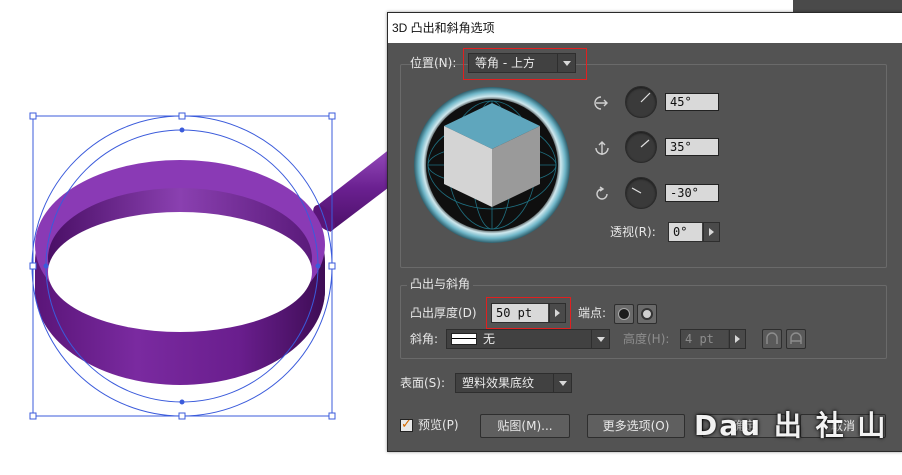 This screenshot has width=902, height=475. What do you see at coordinates (424, 339) in the screenshot?
I see `bevel-label: 斜角:` at bounding box center [424, 339].